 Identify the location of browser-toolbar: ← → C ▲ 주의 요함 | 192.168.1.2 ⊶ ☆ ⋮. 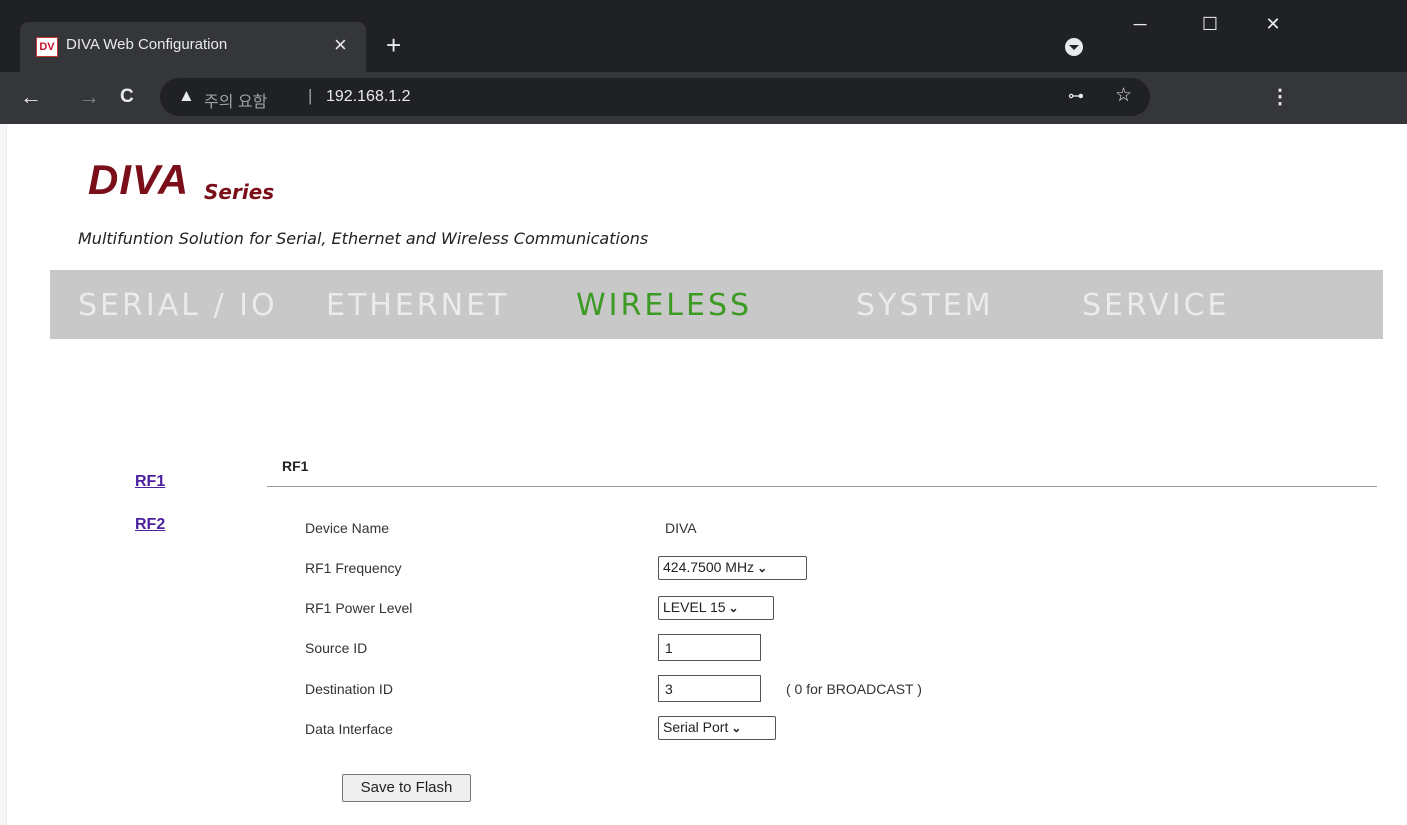
(703, 98).